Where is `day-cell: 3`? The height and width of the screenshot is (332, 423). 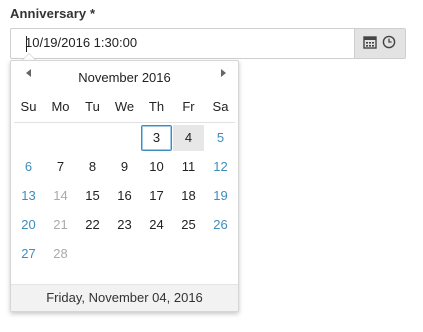 day-cell: 3 is located at coordinates (156, 138).